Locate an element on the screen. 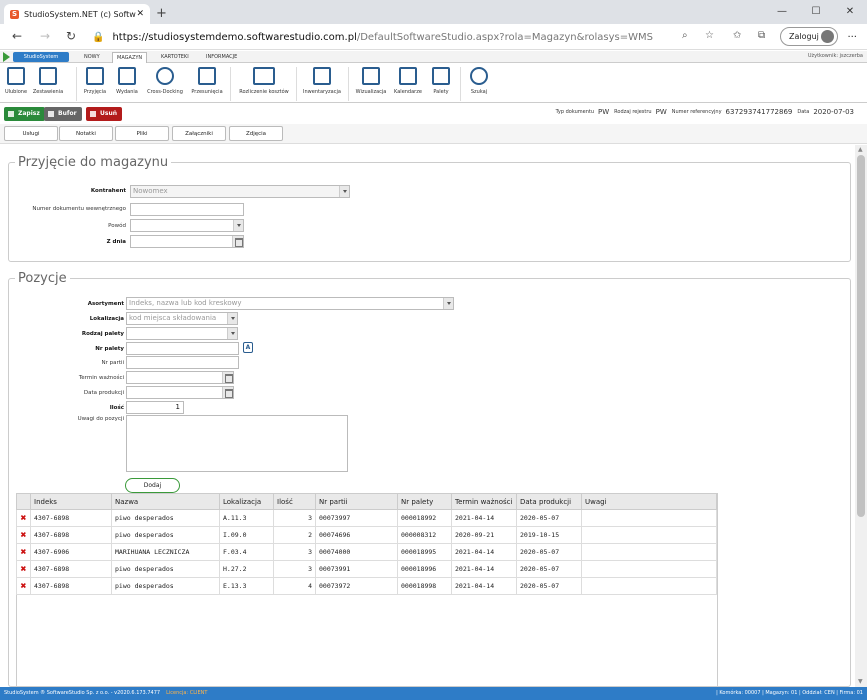 Image resolution: width=867 pixels, height=700 pixels. ribbon-szukaj-button: Szukaj is located at coordinates (479, 81).